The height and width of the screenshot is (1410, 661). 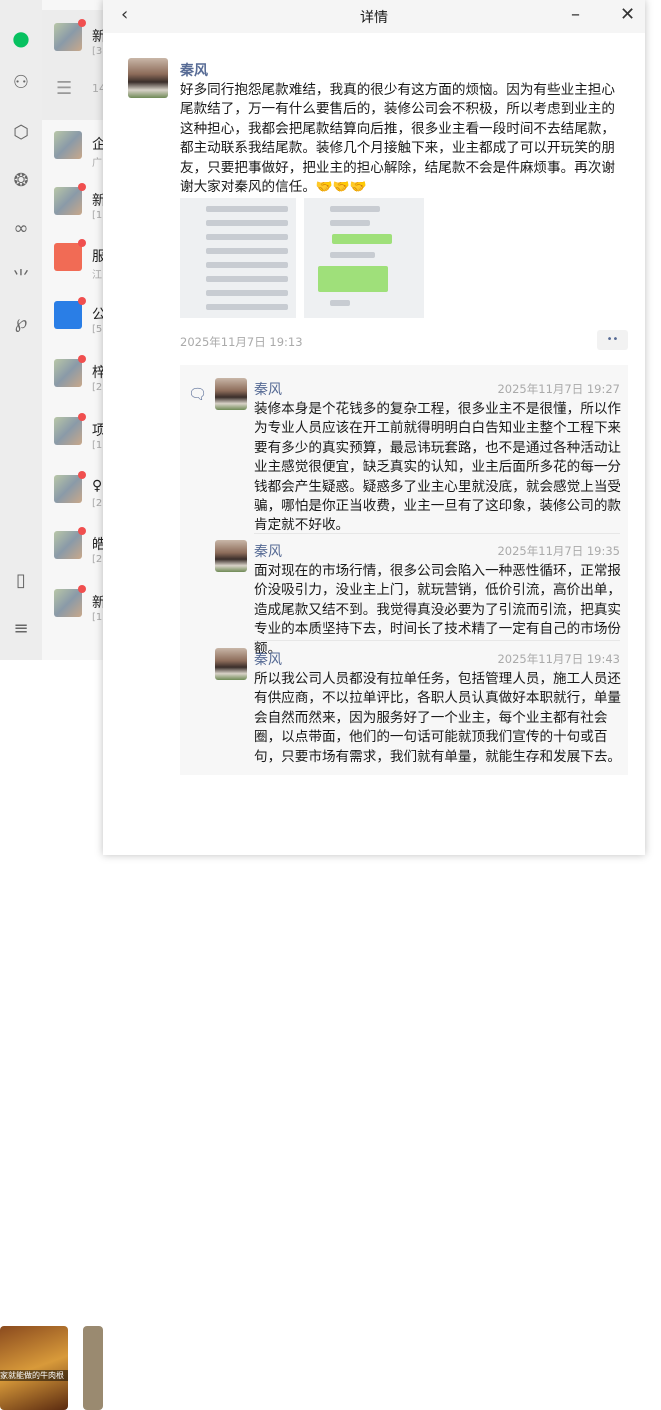 I want to click on author-avatar, so click(x=148, y=78).